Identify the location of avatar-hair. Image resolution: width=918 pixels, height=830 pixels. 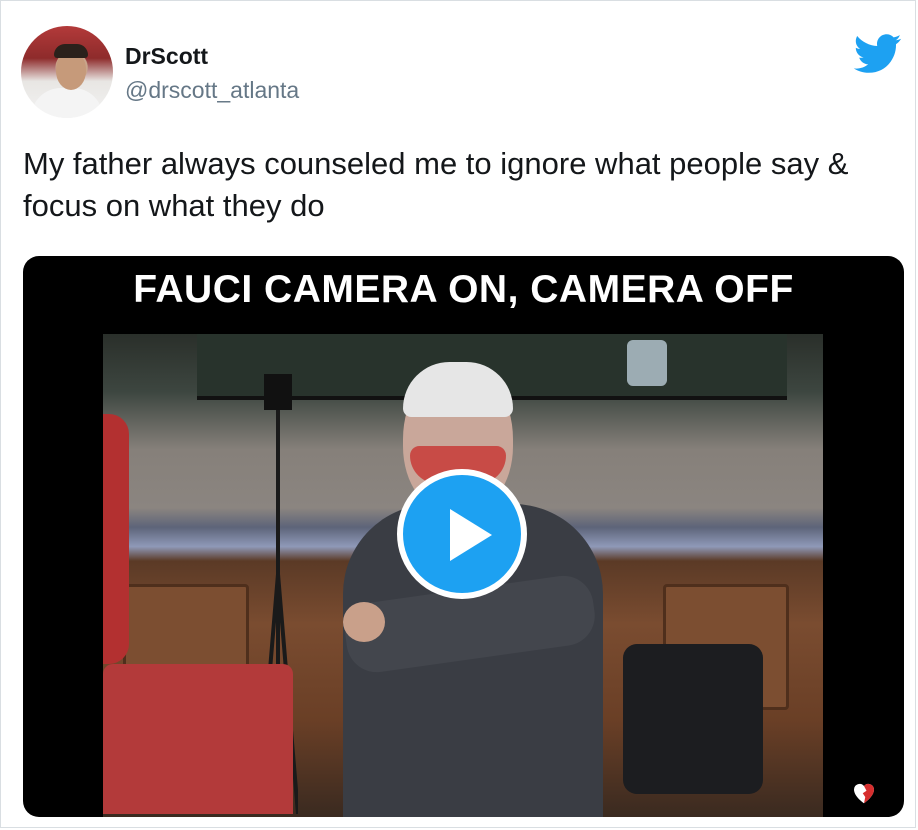
(71, 51).